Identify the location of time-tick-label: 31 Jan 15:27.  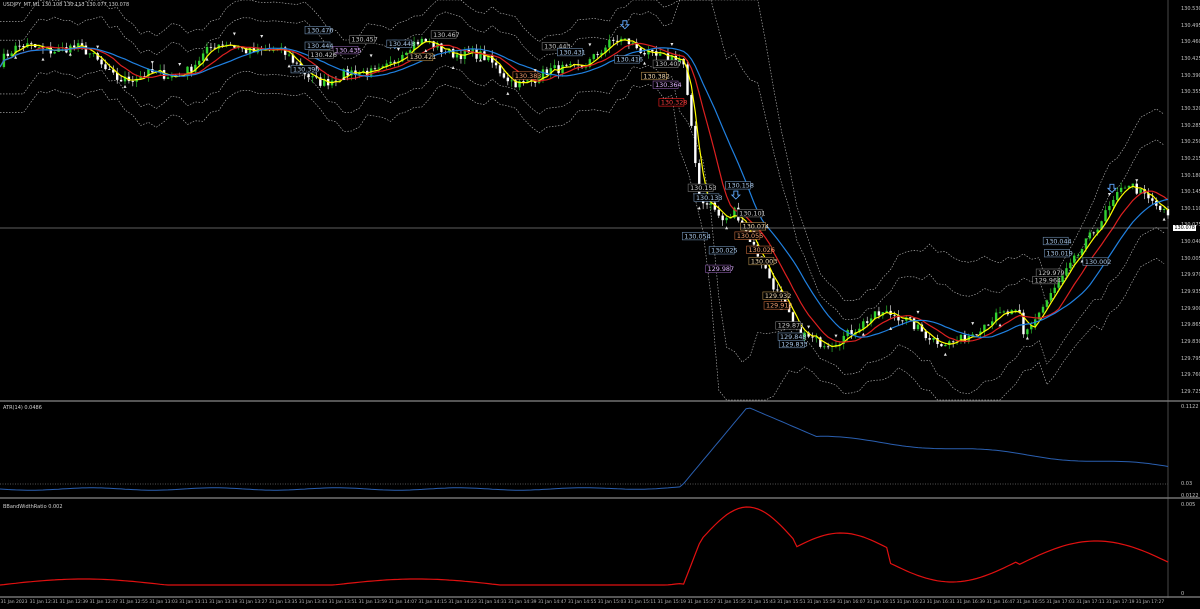
(701, 602).